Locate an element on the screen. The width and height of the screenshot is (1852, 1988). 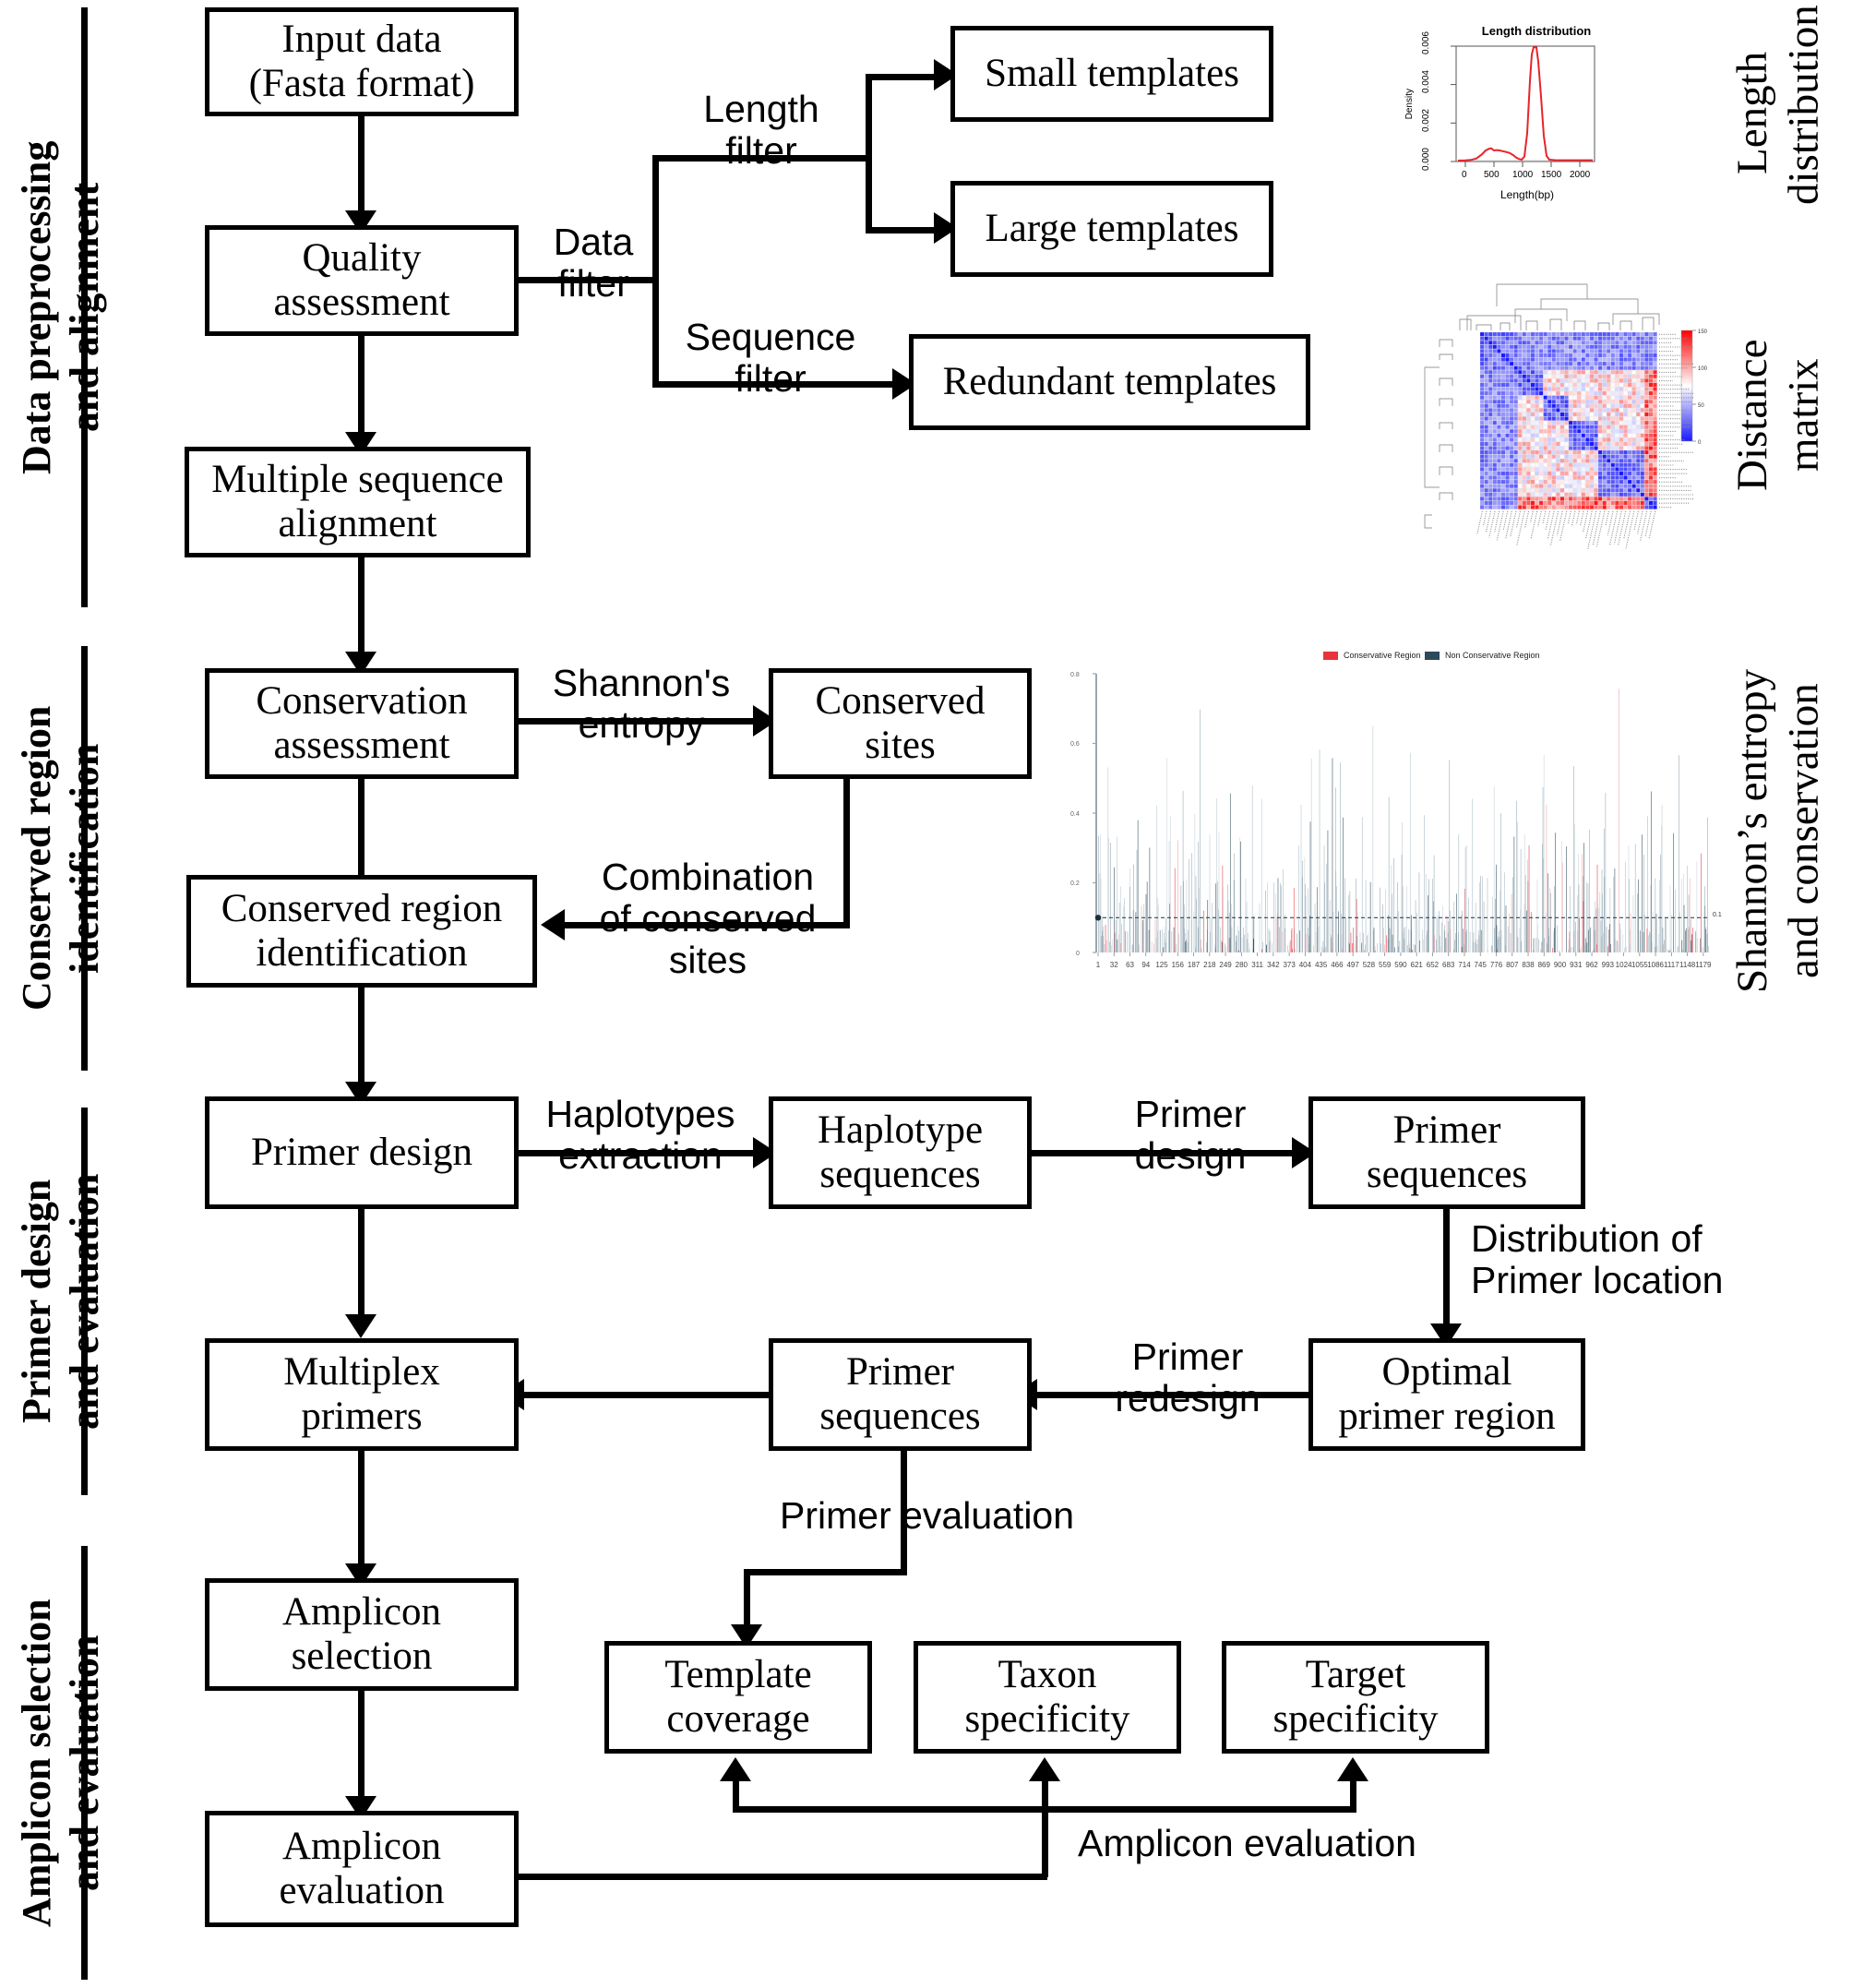
edge-label-distribution-of-primer-location: Distribution of Primer location is located at coordinates (1597, 1259).